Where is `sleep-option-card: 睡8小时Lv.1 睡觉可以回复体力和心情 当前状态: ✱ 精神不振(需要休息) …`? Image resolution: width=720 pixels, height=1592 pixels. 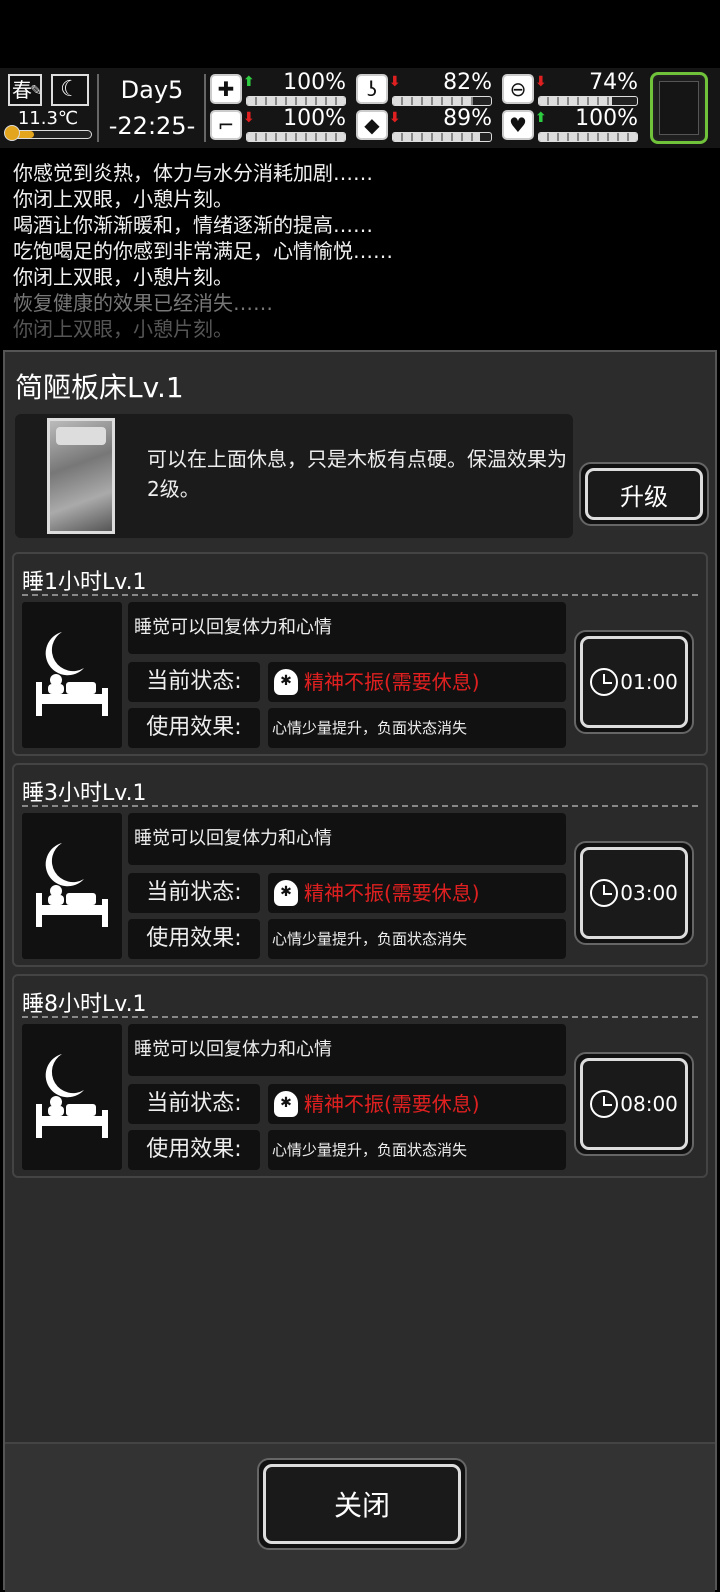 sleep-option-card: 睡8小时Lv.1 睡觉可以回复体力和心情 当前状态: ✱ 精神不振(需要休息) … is located at coordinates (360, 1076).